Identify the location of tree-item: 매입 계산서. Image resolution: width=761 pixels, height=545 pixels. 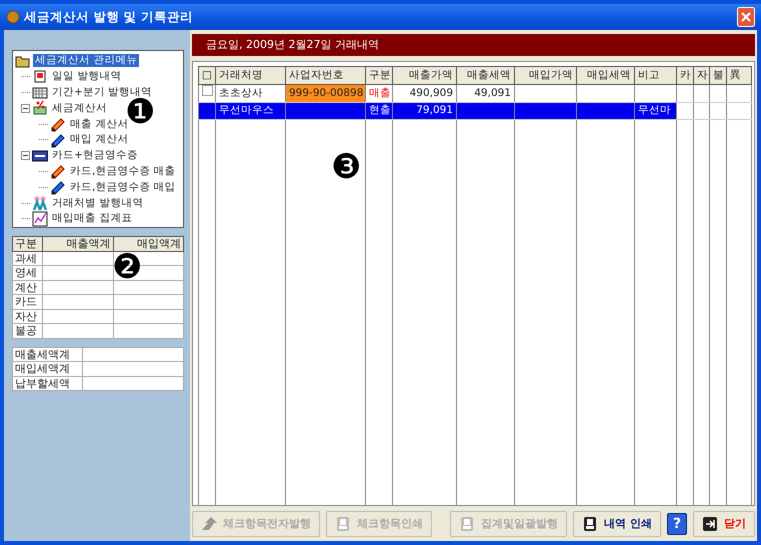
(99, 139).